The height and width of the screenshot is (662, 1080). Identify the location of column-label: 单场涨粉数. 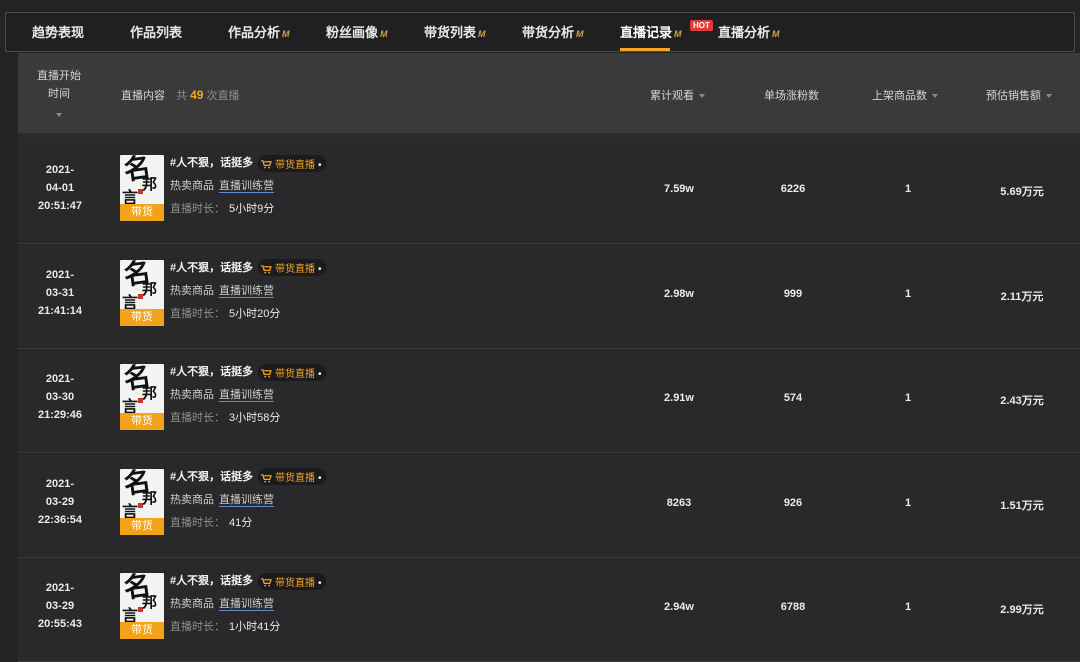
(791, 96).